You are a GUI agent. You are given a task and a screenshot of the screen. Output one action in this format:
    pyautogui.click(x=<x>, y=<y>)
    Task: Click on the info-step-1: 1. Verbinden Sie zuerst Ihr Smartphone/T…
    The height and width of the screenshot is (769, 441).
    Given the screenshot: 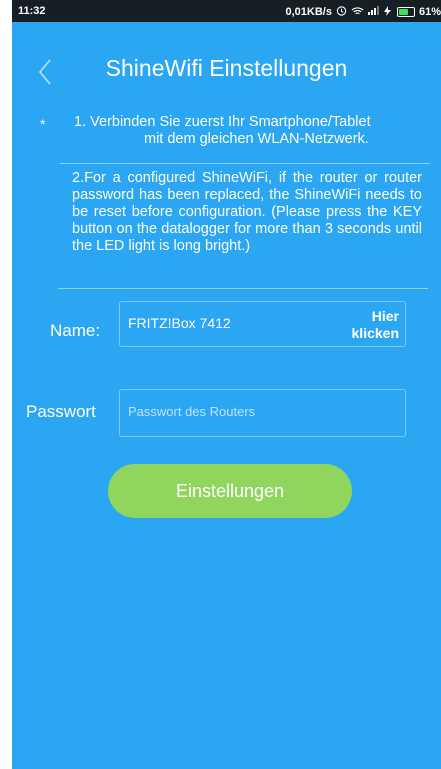 What is the action you would take?
    pyautogui.click(x=244, y=131)
    